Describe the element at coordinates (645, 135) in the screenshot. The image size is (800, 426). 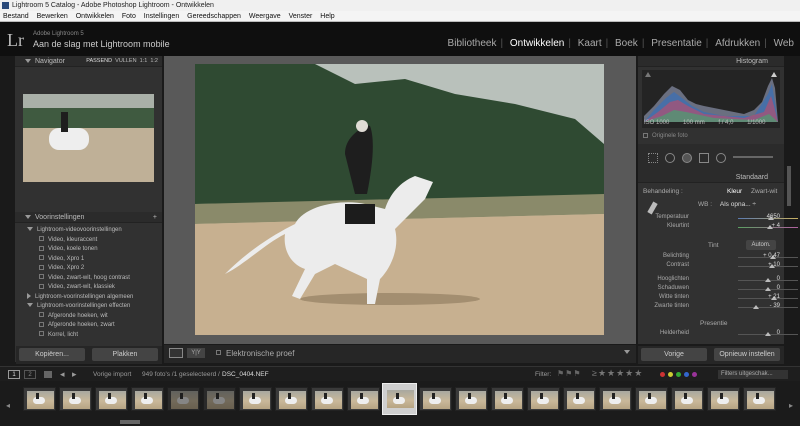
I see `original-photo-checkbox` at that location.